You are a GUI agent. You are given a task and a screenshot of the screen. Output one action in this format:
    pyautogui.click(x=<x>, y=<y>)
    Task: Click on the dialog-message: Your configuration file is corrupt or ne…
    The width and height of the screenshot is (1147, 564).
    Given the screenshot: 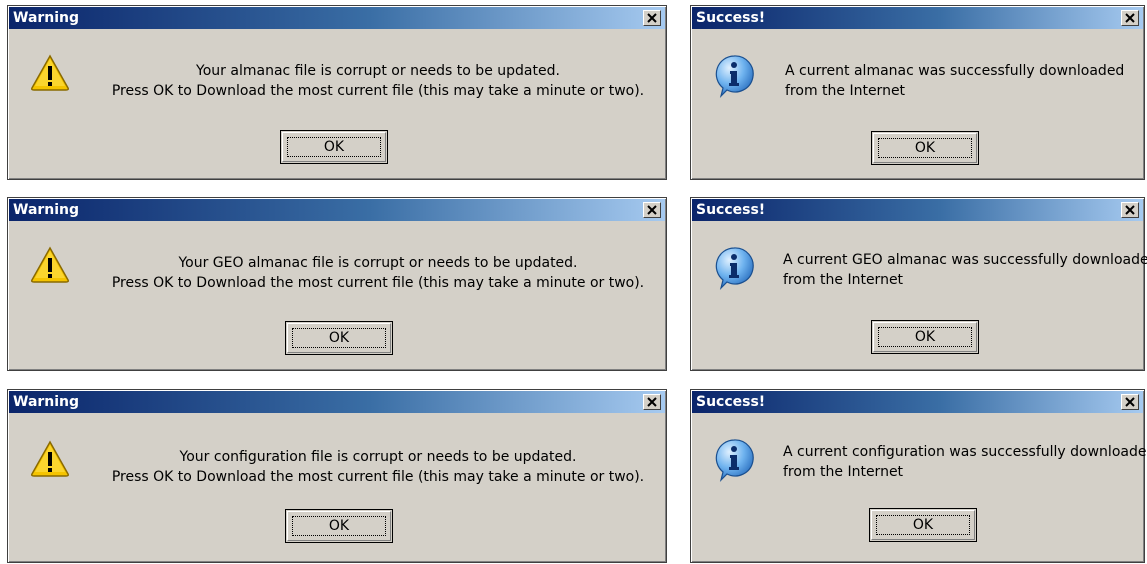 What is the action you would take?
    pyautogui.click(x=378, y=467)
    